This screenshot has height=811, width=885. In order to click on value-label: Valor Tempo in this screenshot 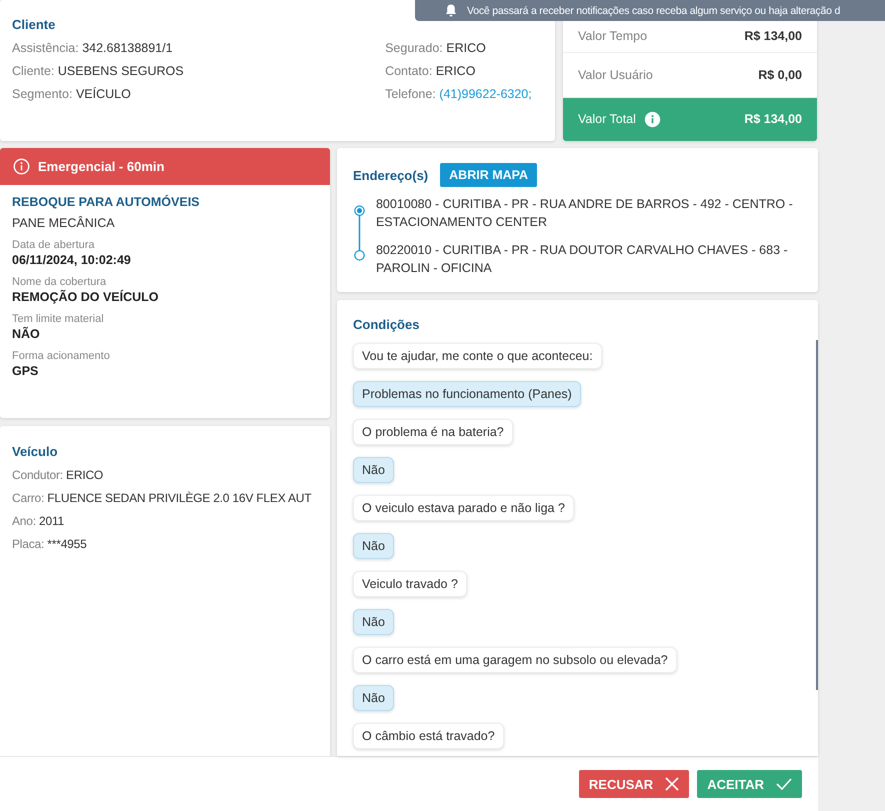, I will do `click(613, 36)`.